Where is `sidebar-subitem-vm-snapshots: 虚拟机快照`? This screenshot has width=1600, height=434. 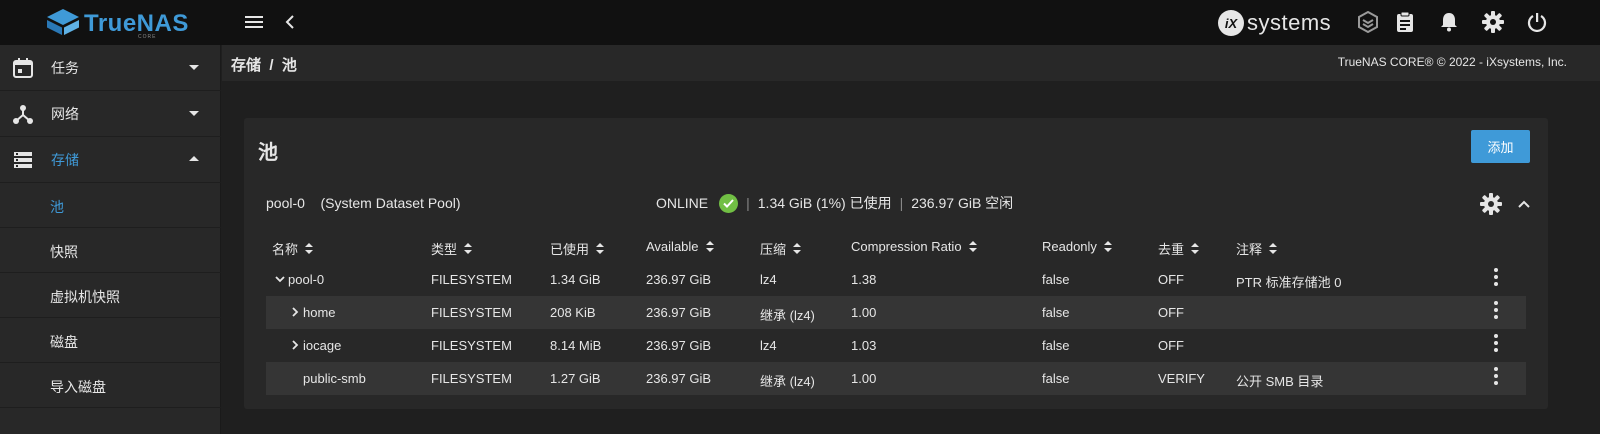 sidebar-subitem-vm-snapshots: 虚拟机快照 is located at coordinates (110, 295).